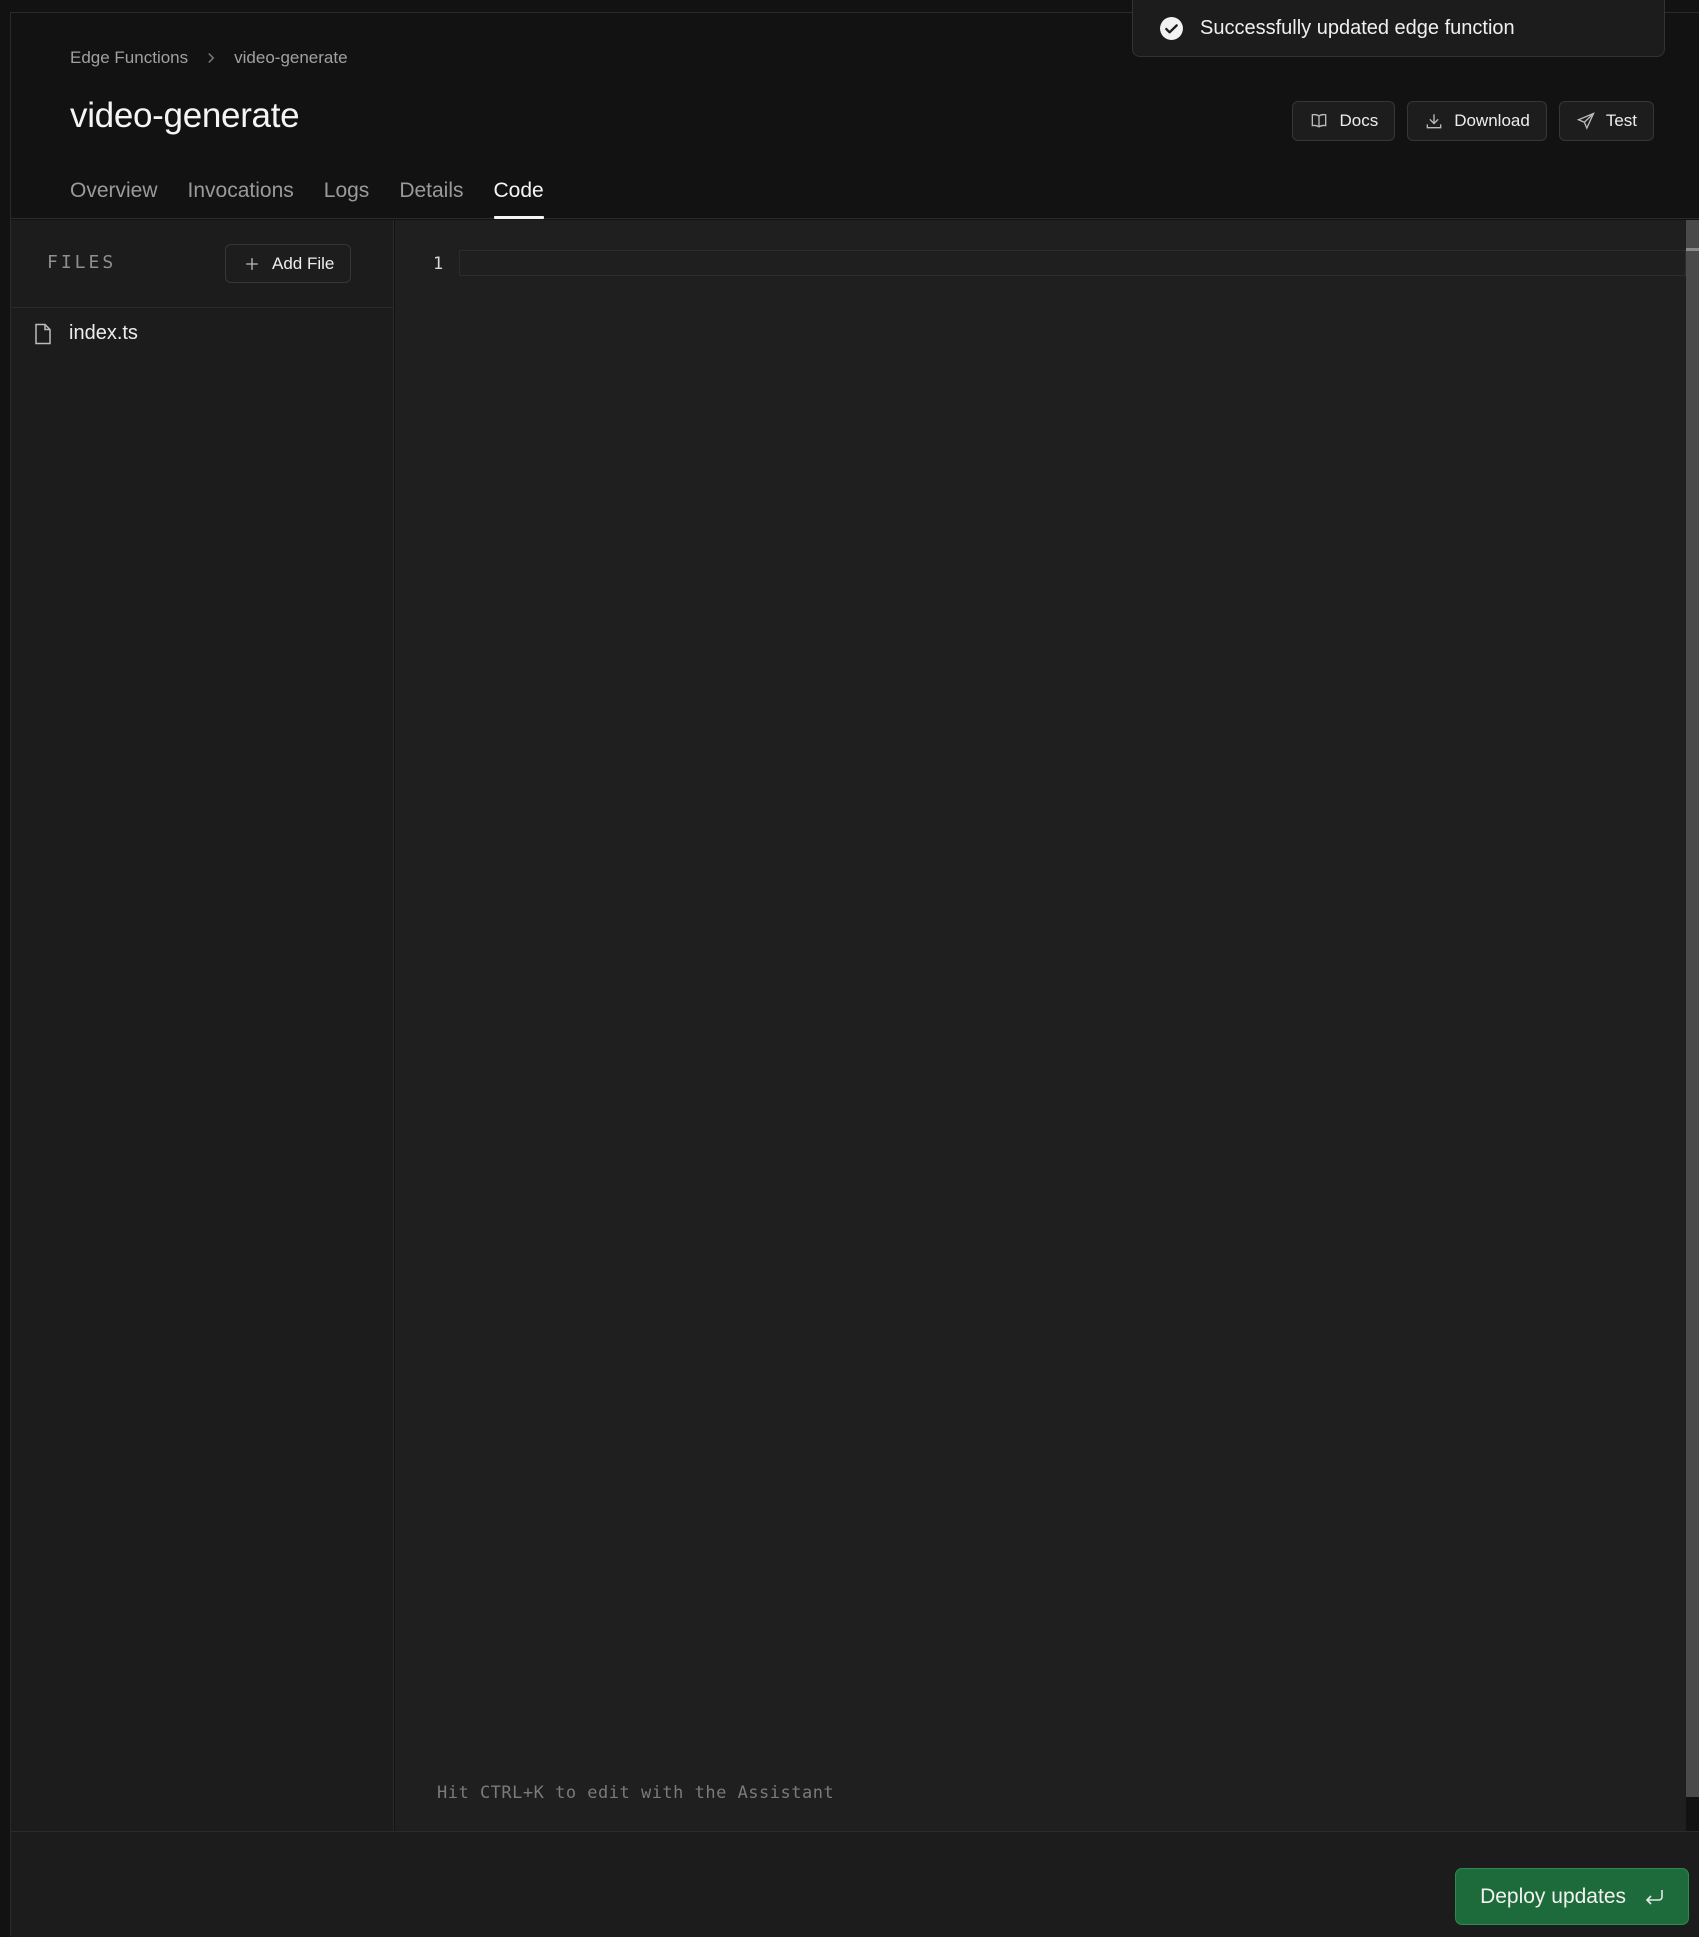 The height and width of the screenshot is (1937, 1699). What do you see at coordinates (185, 115) in the screenshot?
I see `page-title: video-generate` at bounding box center [185, 115].